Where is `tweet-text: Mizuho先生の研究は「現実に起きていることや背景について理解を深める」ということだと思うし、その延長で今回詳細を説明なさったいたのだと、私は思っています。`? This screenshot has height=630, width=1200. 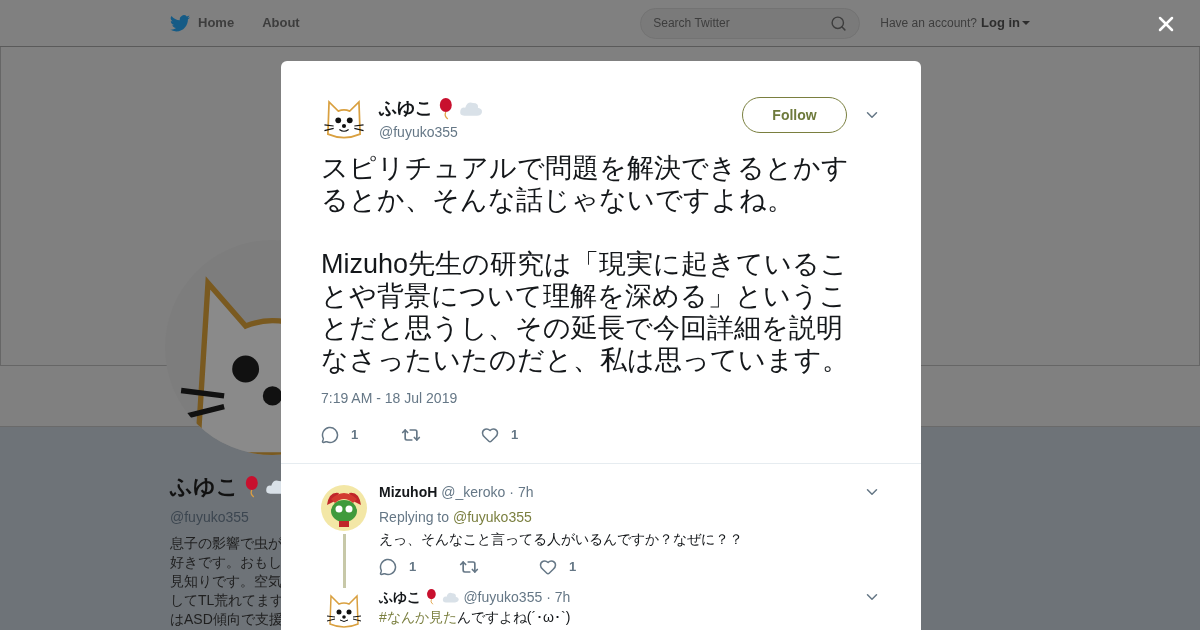
tweet-text: Mizuho先生の研究は「現実に起きていることや背景について理解を深める」ということだと思うし、その延長で今回詳細を説明なさったいたのだと、私は思っています。 is located at coordinates (585, 312).